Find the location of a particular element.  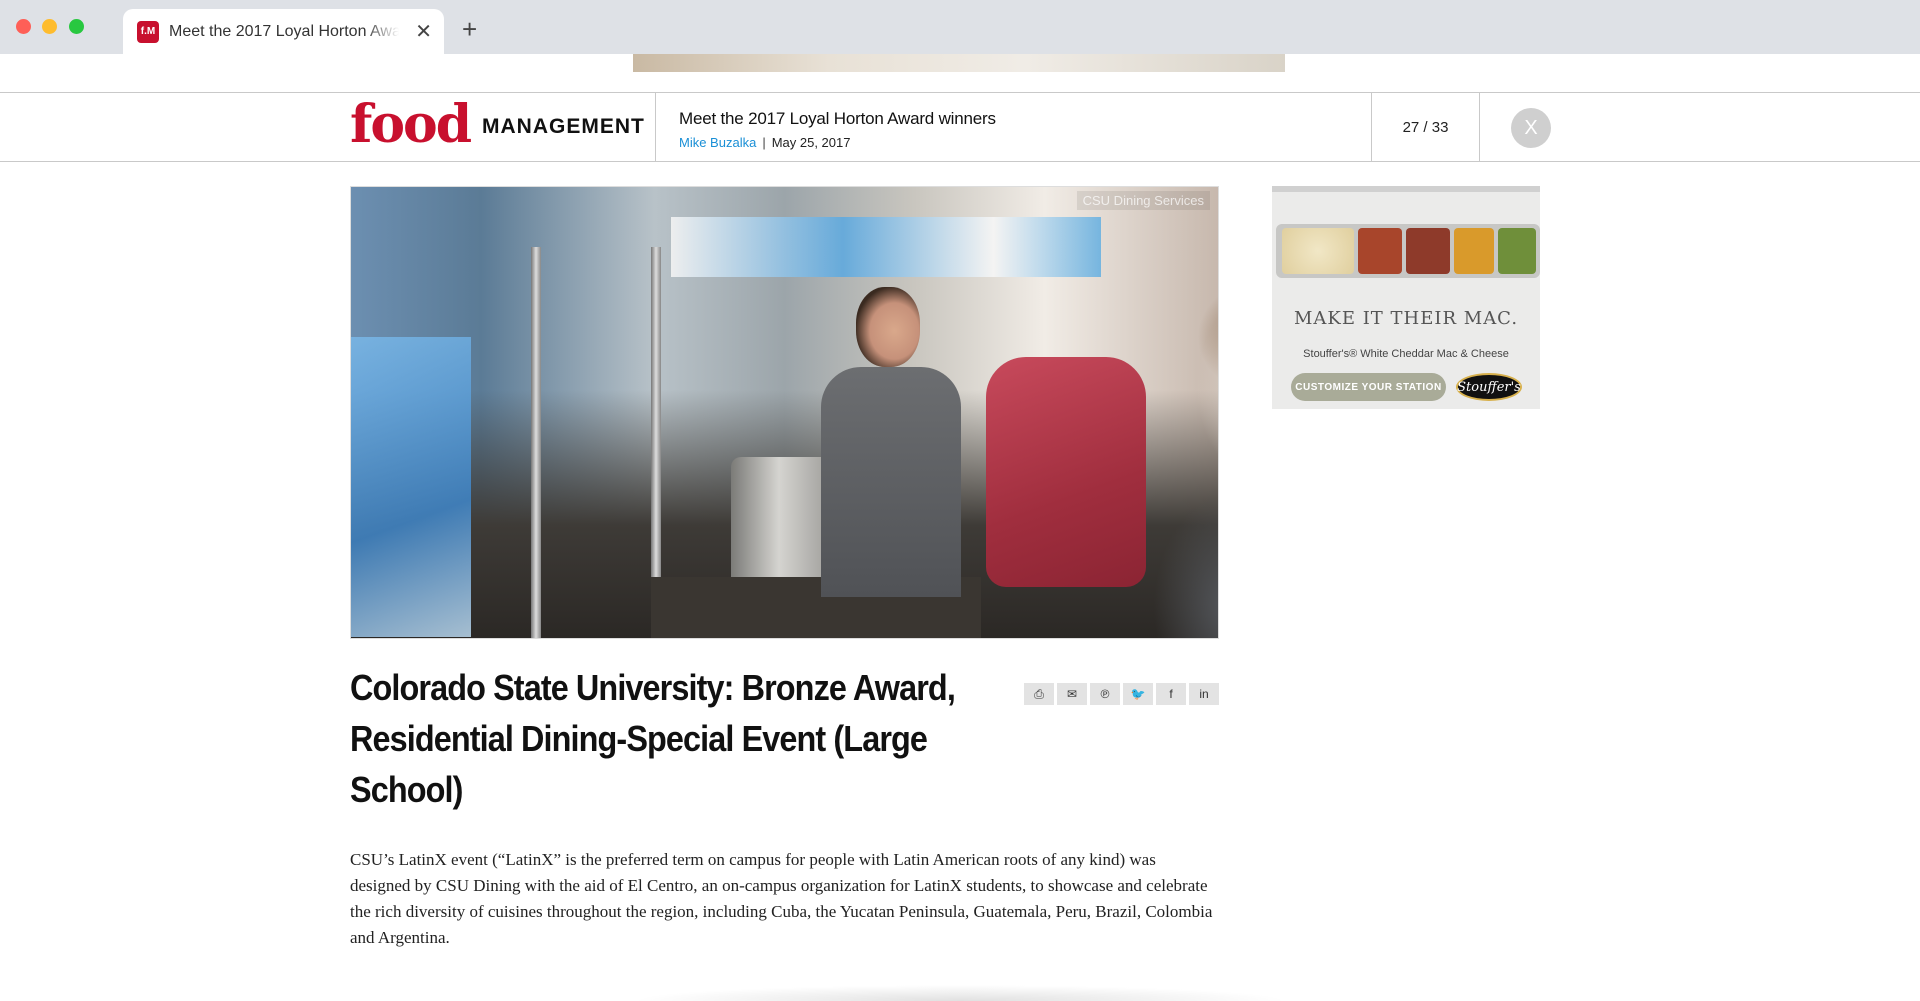

ad-subline: Stouffer's® White Cheddar Mac & Cheese is located at coordinates (1406, 354).